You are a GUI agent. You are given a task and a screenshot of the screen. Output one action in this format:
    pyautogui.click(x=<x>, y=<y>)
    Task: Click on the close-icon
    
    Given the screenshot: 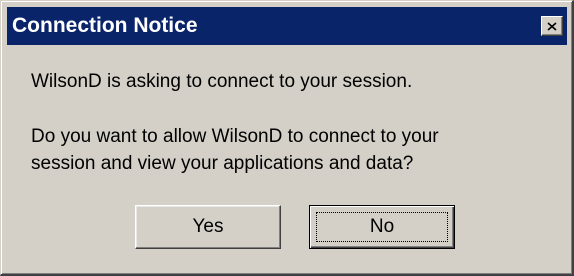 What is the action you would take?
    pyautogui.click(x=552, y=26)
    